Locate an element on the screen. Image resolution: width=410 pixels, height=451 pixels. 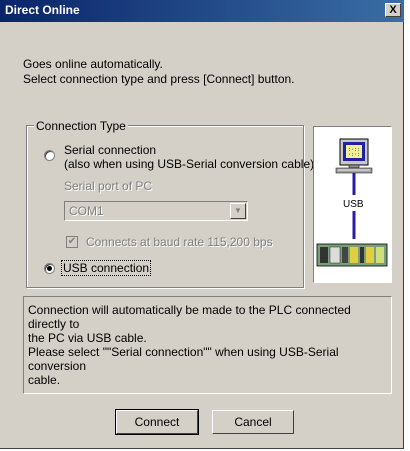
serial-port-value: COM1 is located at coordinates (86, 211).